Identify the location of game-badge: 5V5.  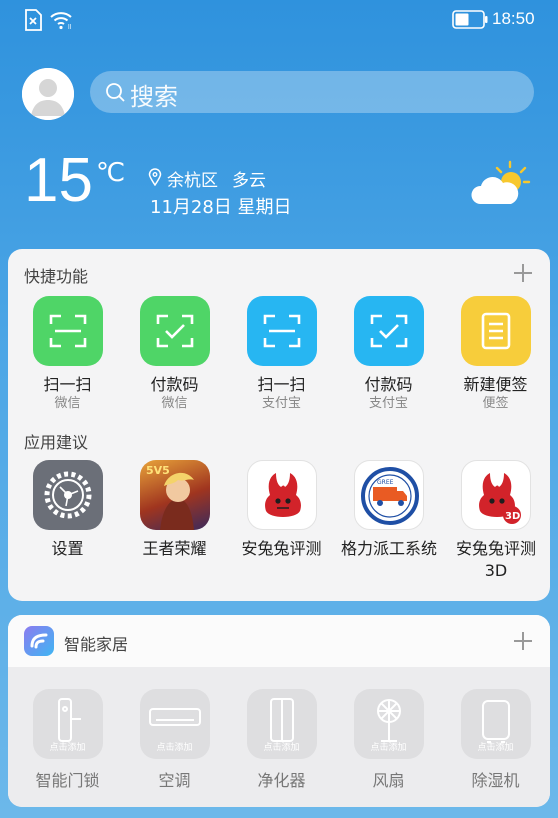
(158, 470).